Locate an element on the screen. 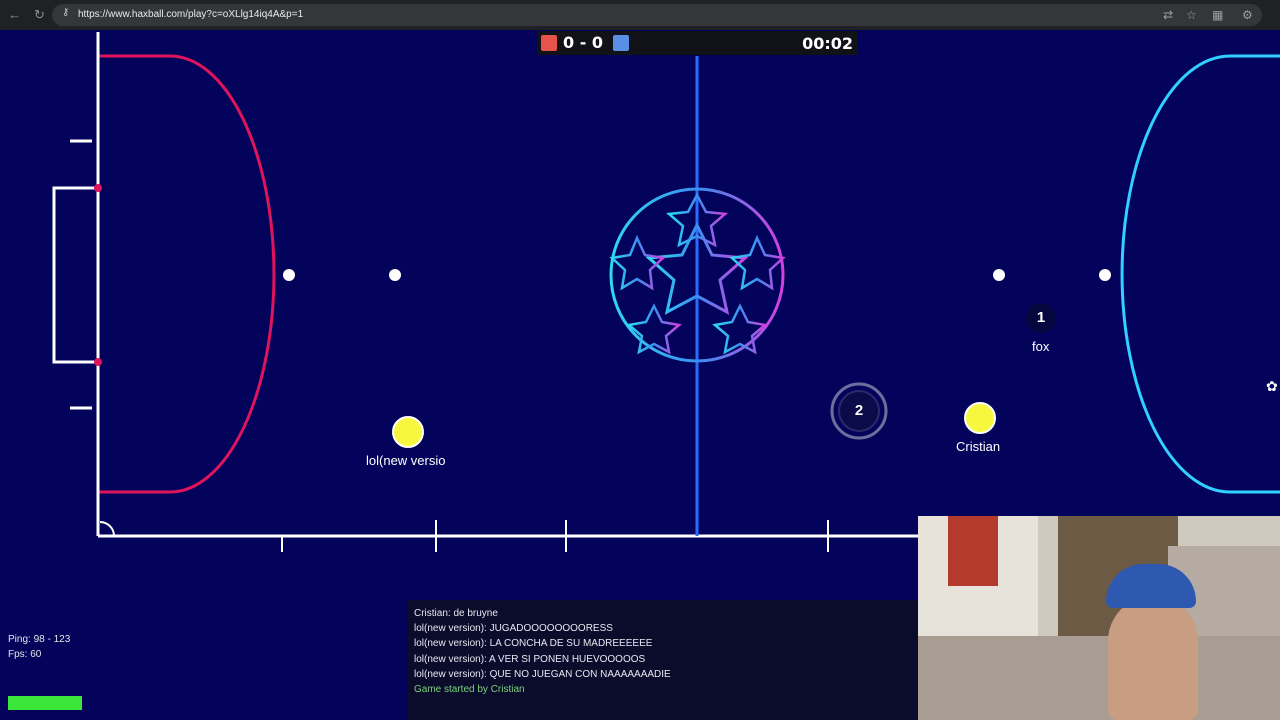  player-name-cristian: Cristian is located at coordinates (978, 446).